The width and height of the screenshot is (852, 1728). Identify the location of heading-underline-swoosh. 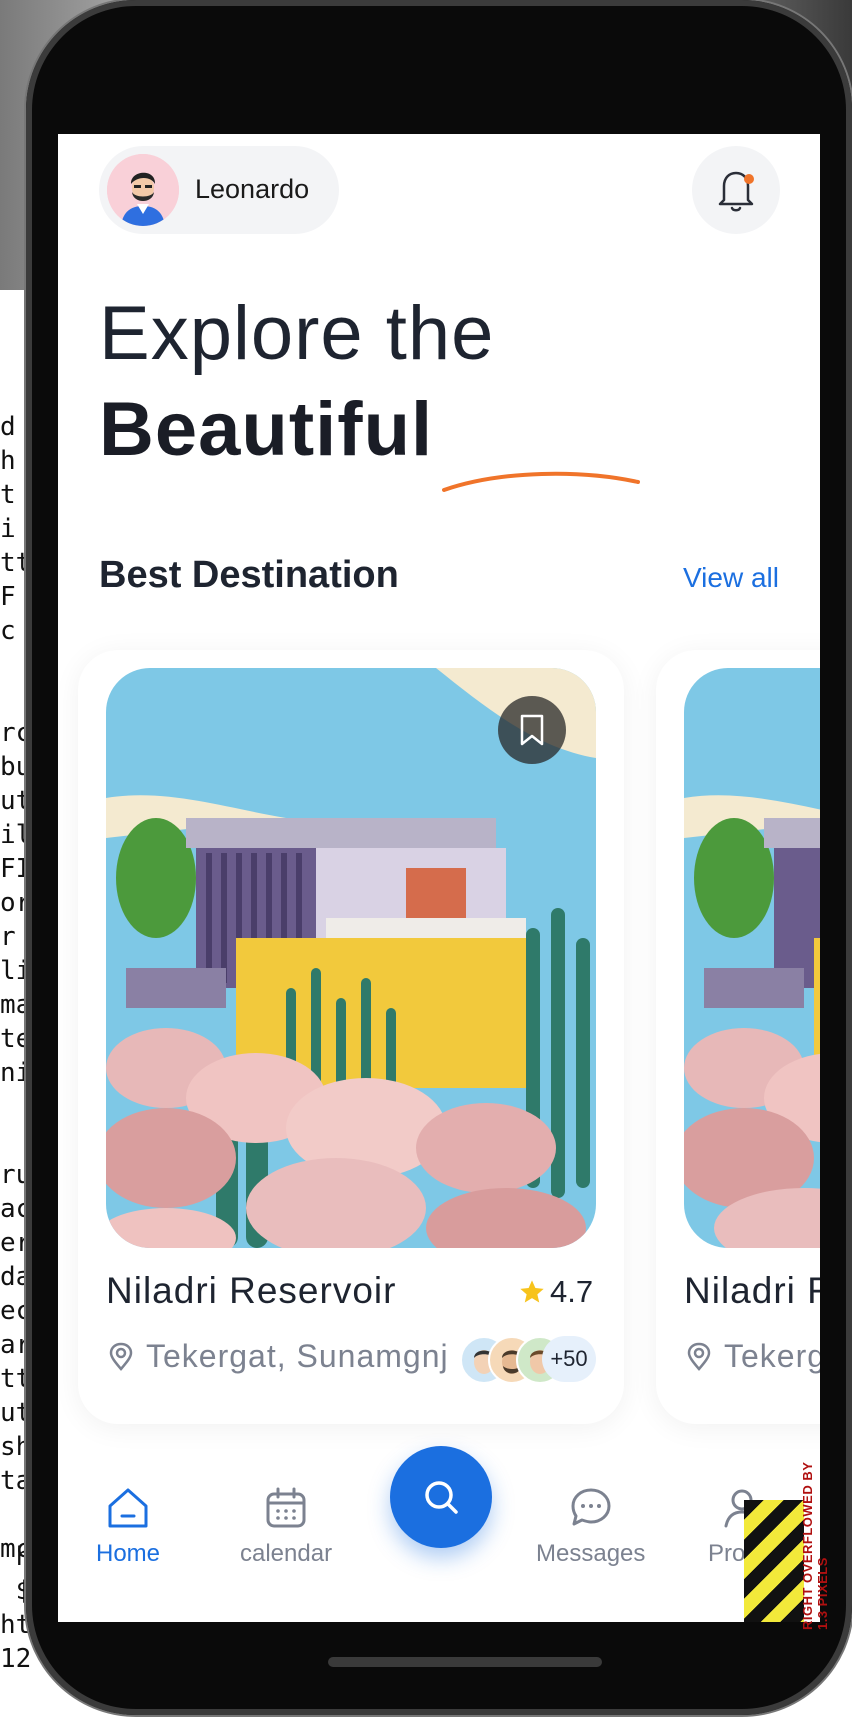
(541, 481).